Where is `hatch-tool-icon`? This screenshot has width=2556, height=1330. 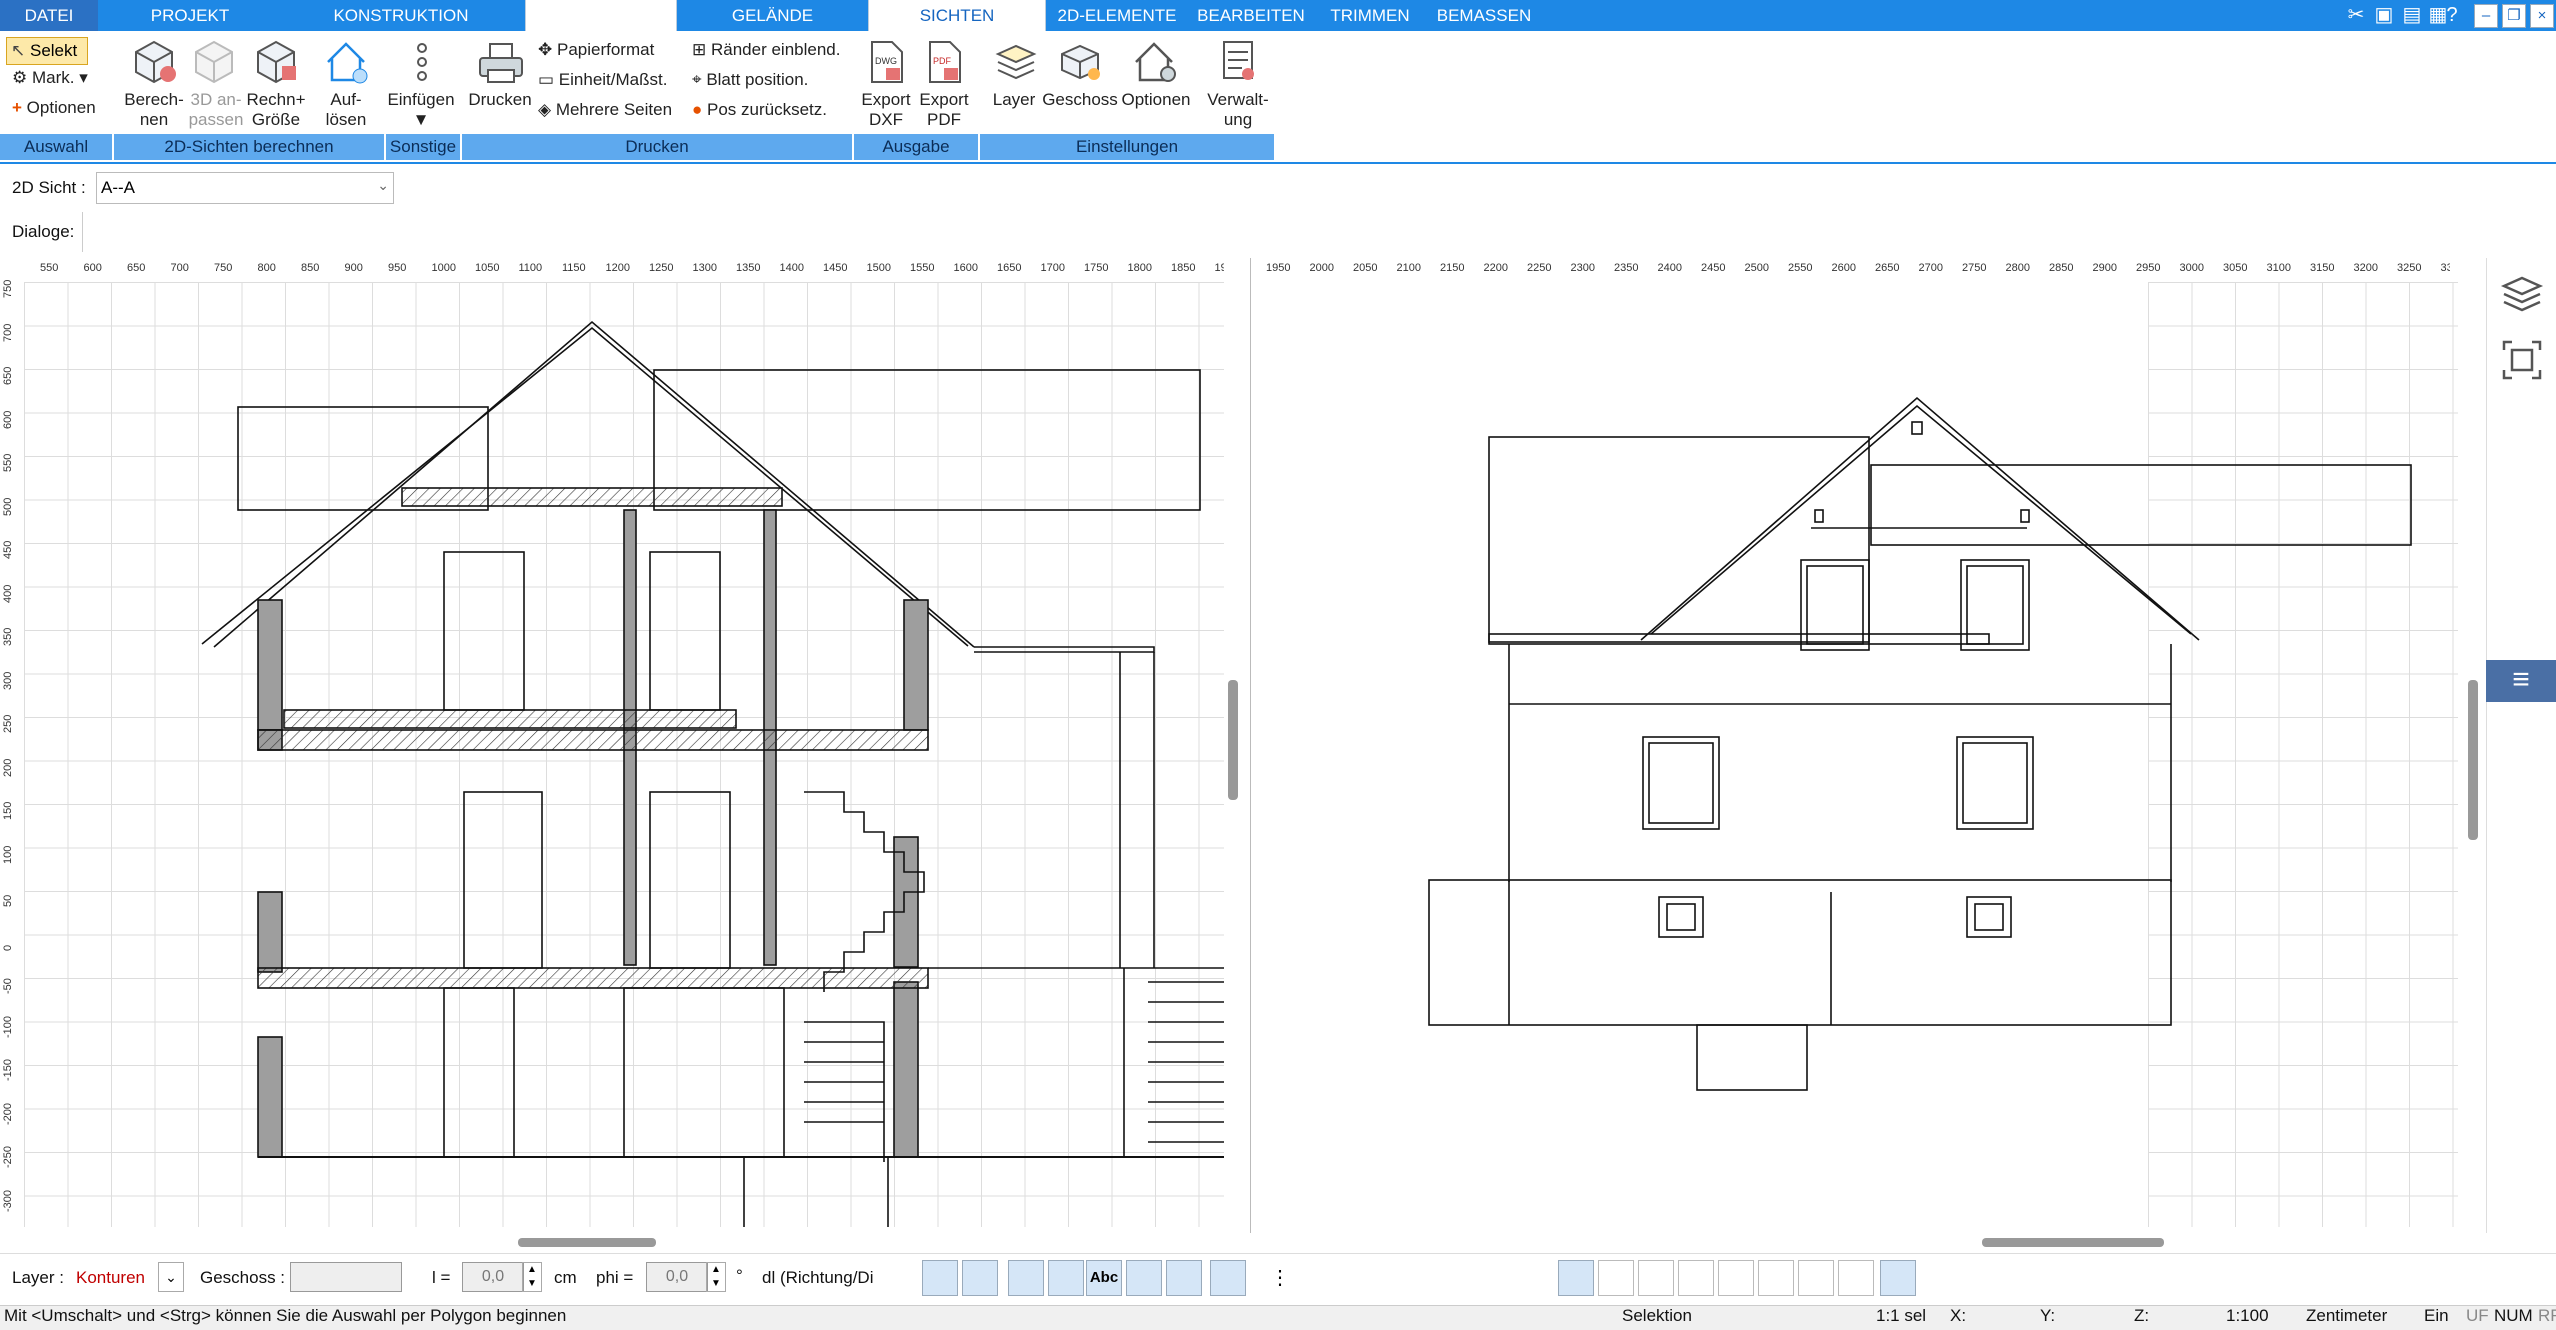 hatch-tool-icon is located at coordinates (940, 1278).